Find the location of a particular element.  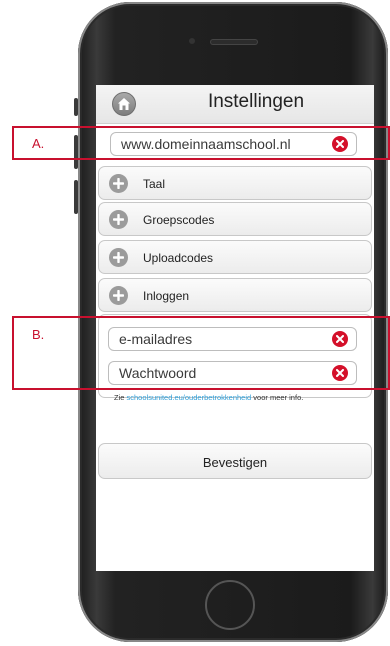

info-prefix: Zie is located at coordinates (119, 397).